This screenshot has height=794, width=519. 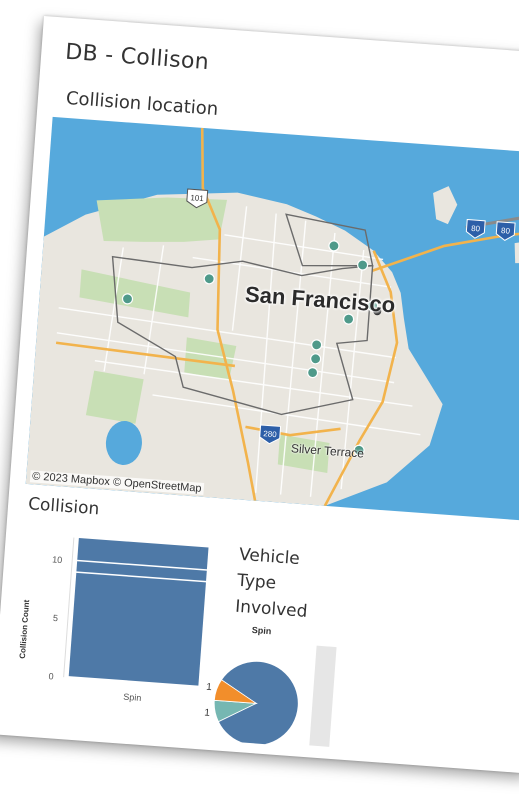 What do you see at coordinates (56, 618) in the screenshot?
I see `bar-y-tick-label: 5` at bounding box center [56, 618].